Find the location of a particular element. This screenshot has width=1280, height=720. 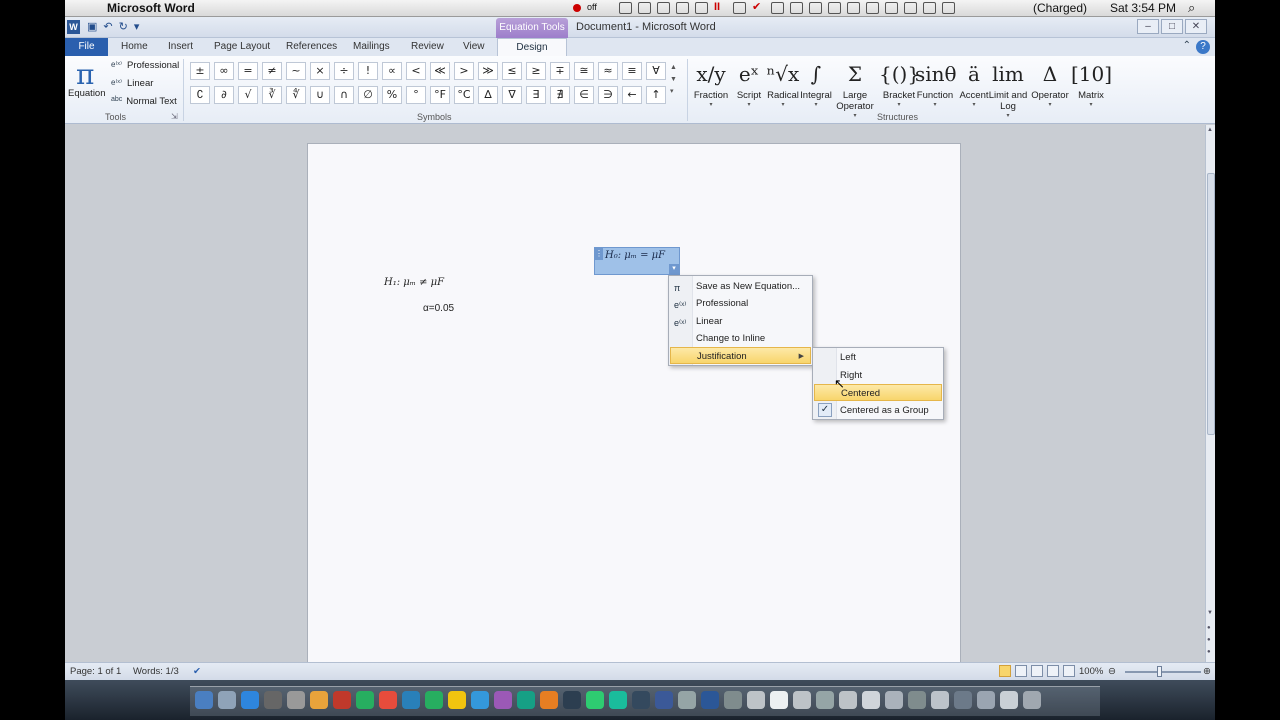

symbol-button: ∇ is located at coordinates (512, 95).